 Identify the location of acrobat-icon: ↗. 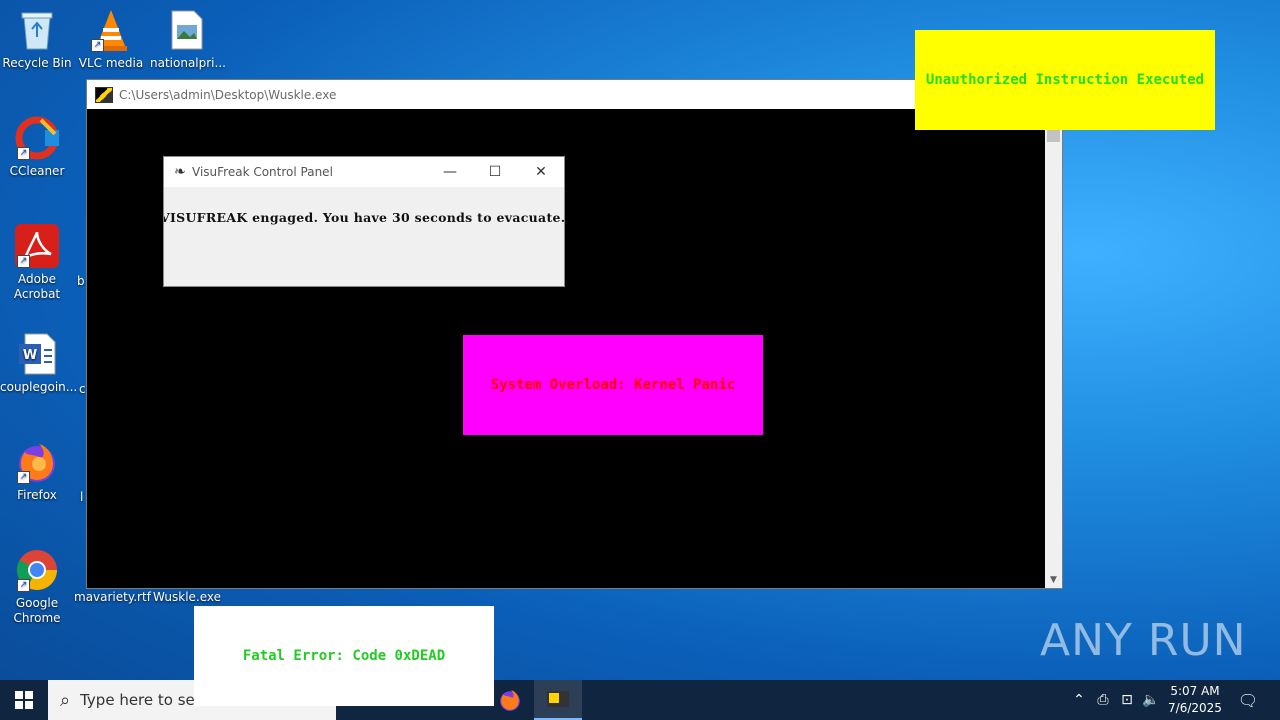
(37, 246).